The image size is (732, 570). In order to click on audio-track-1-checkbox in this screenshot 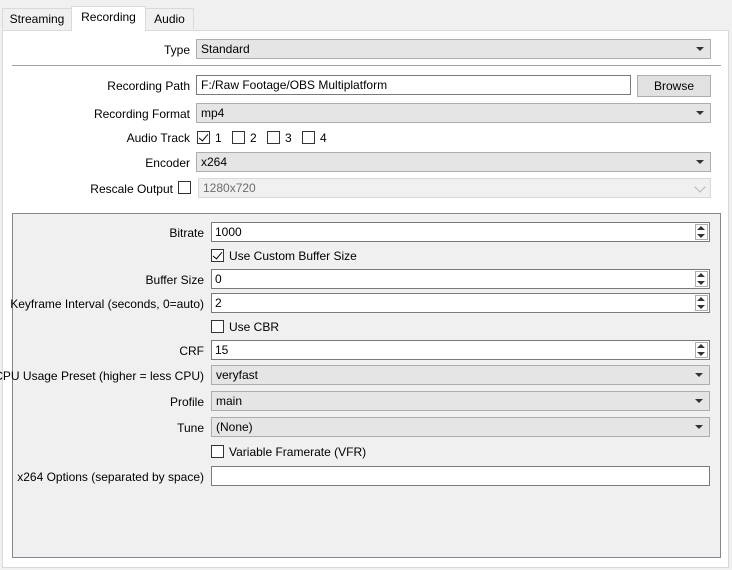, I will do `click(203, 137)`.